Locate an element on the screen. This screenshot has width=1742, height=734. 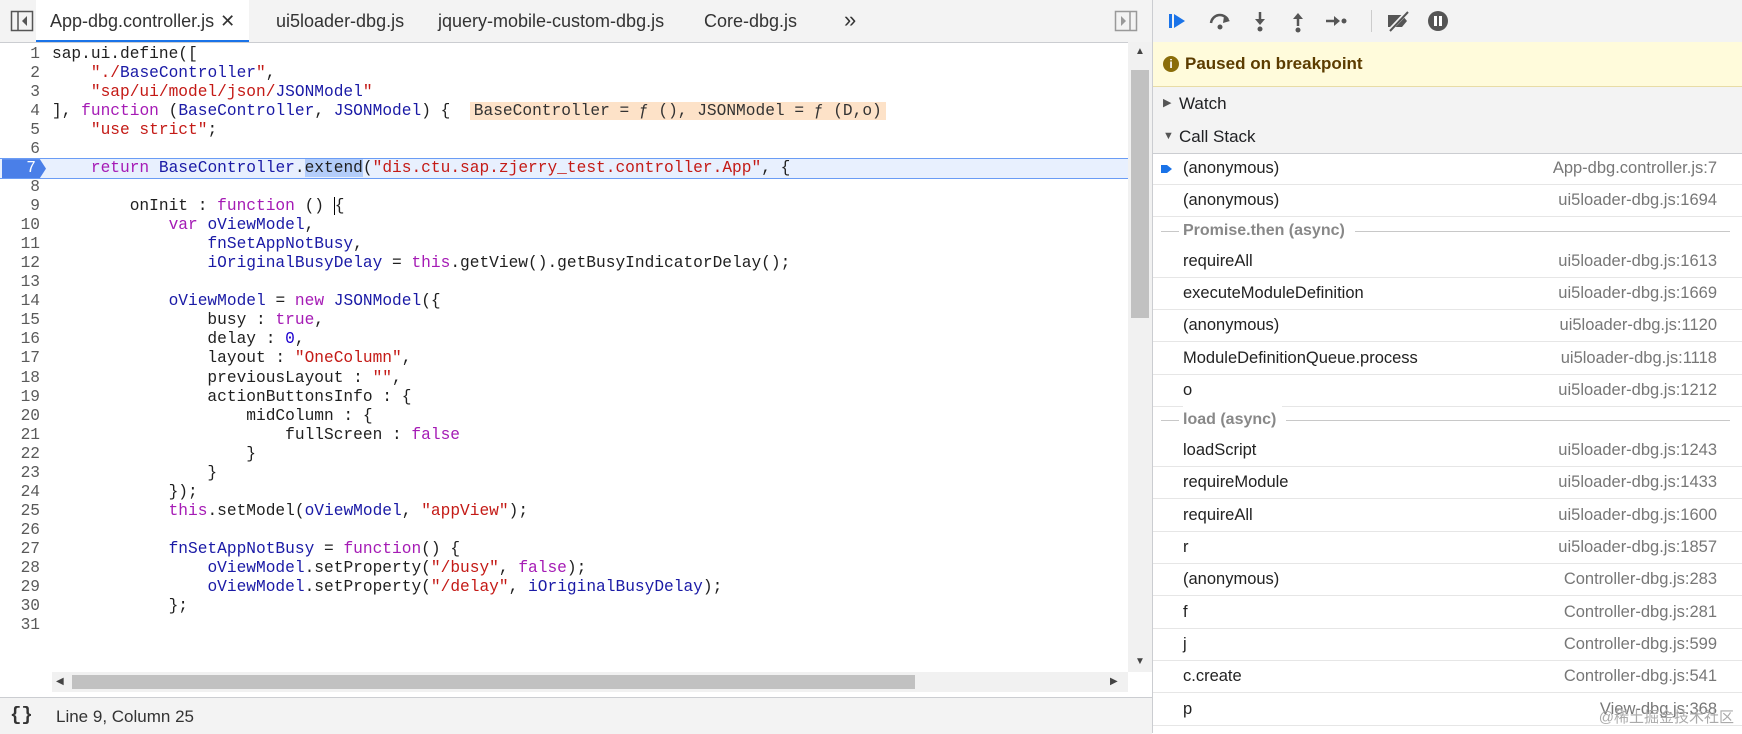
frame-location: ui5loader-dbg.js:1600 is located at coordinates (1637, 515).